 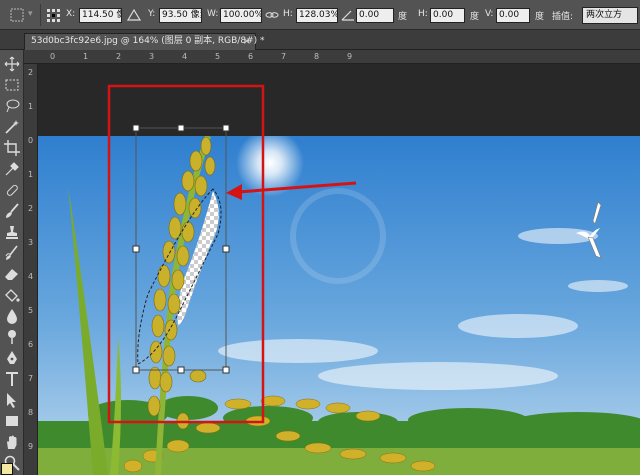 What do you see at coordinates (12, 190) in the screenshot?
I see `healing-brush-icon` at bounding box center [12, 190].